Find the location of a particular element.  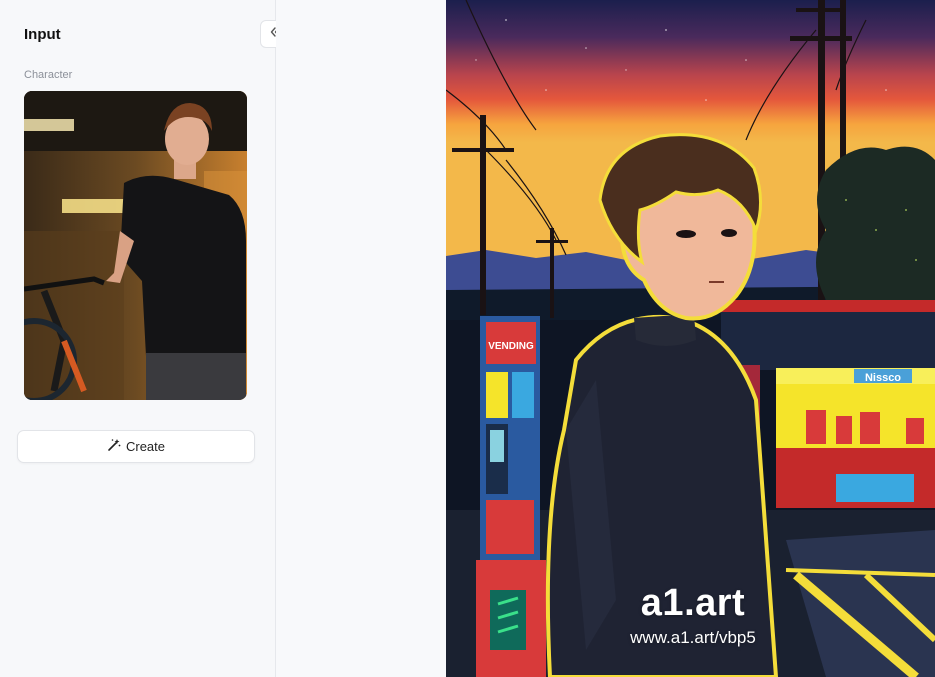

panel-title: Input is located at coordinates (42, 34).